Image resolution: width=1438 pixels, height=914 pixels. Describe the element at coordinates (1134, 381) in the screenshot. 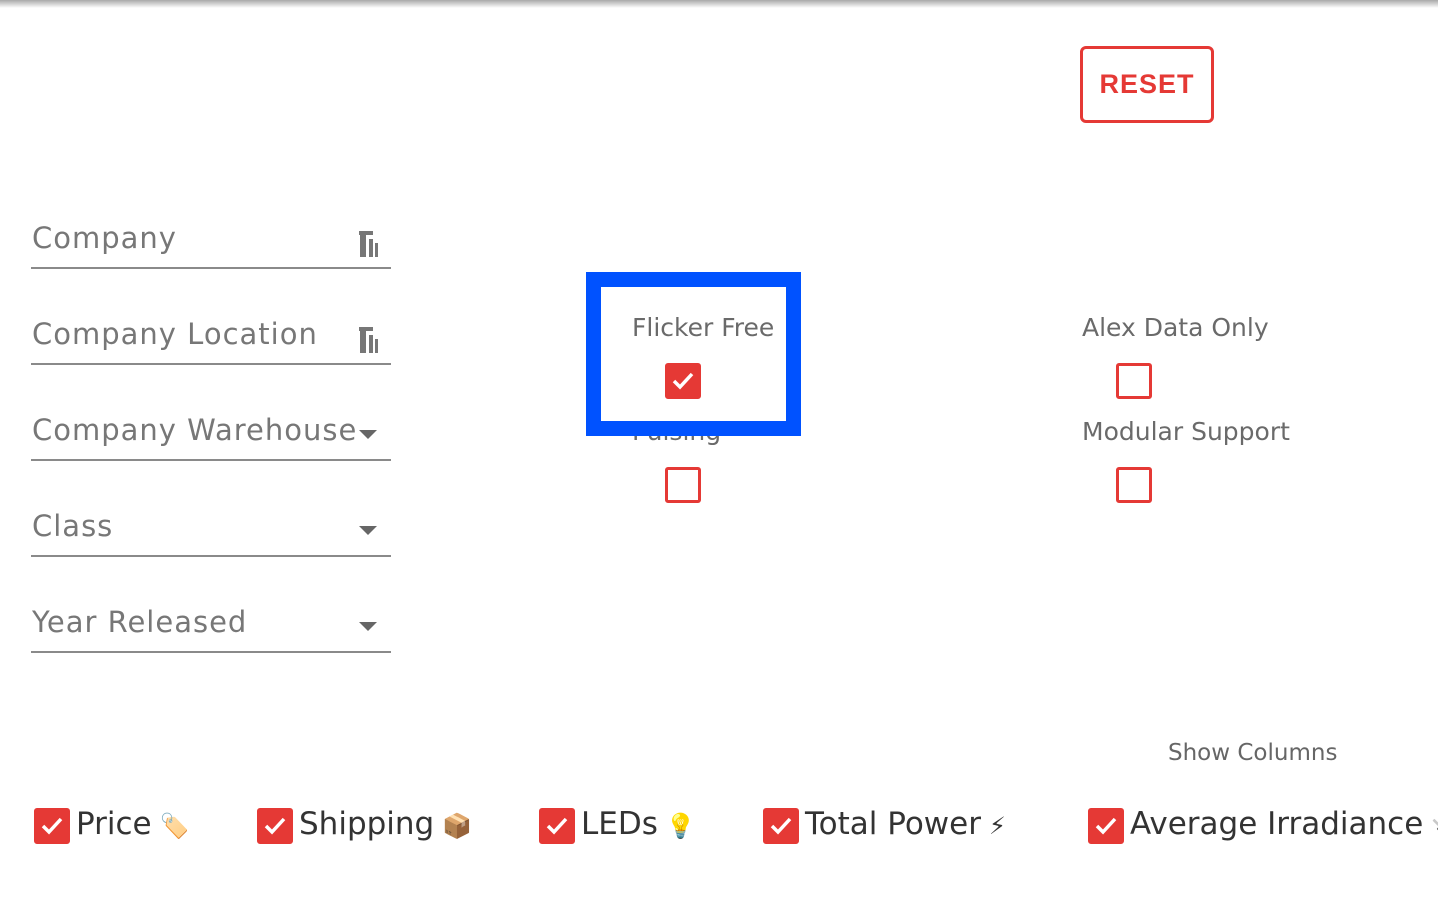

I see `alex-data-only-checkbox` at that location.